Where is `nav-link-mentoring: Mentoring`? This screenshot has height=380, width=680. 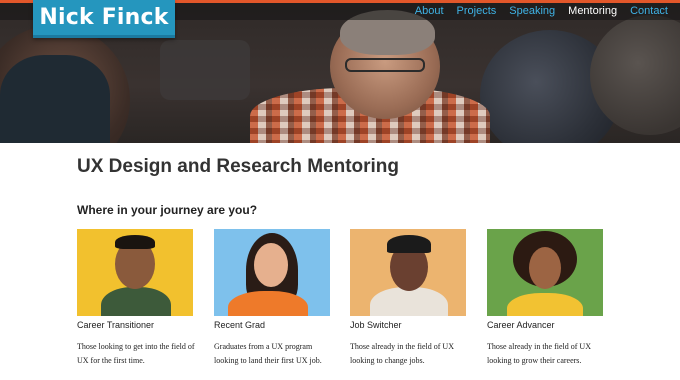 nav-link-mentoring: Mentoring is located at coordinates (592, 11).